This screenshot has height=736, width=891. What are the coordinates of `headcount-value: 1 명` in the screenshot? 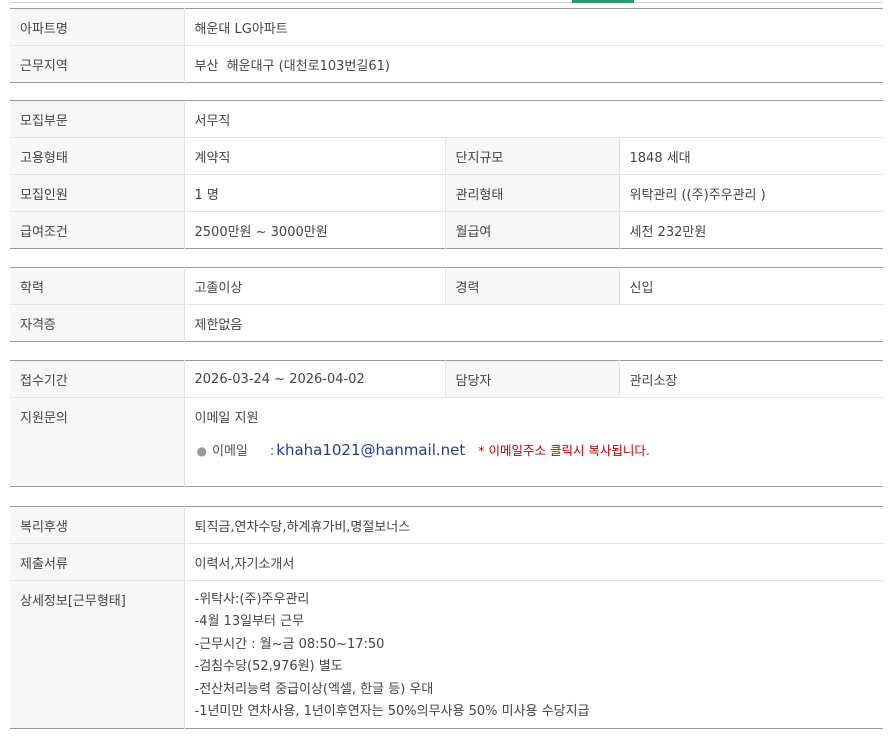 It's located at (314, 193).